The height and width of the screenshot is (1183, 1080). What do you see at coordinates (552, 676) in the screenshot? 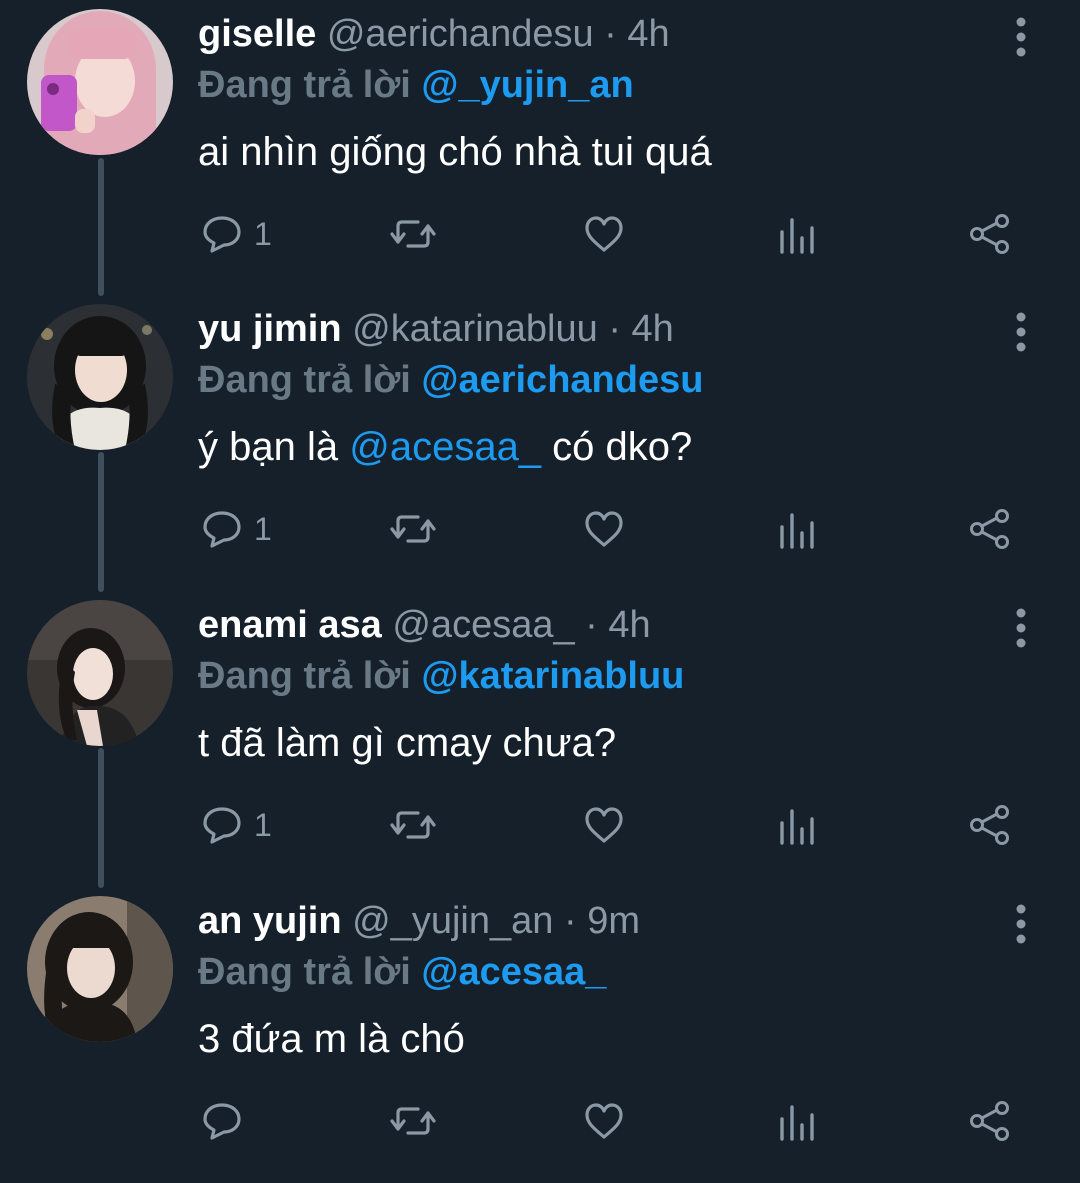
I see `replying-to-mention: @katarinabluu` at bounding box center [552, 676].